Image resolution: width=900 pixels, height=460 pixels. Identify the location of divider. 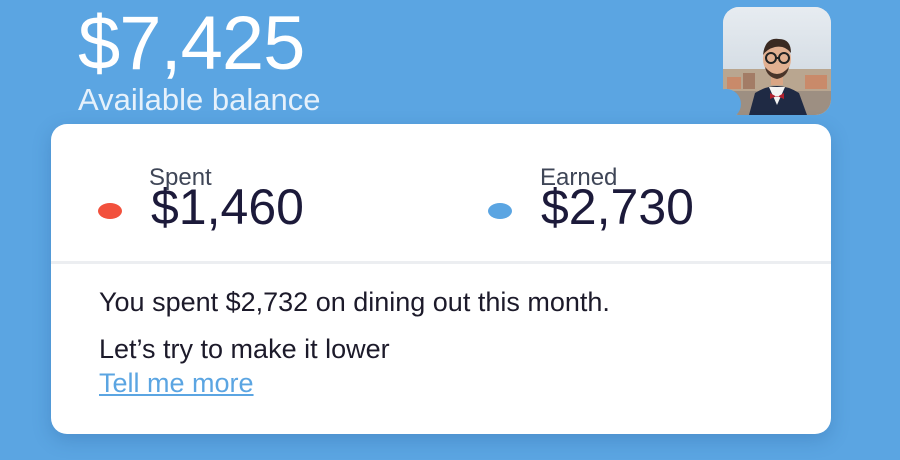
(441, 262).